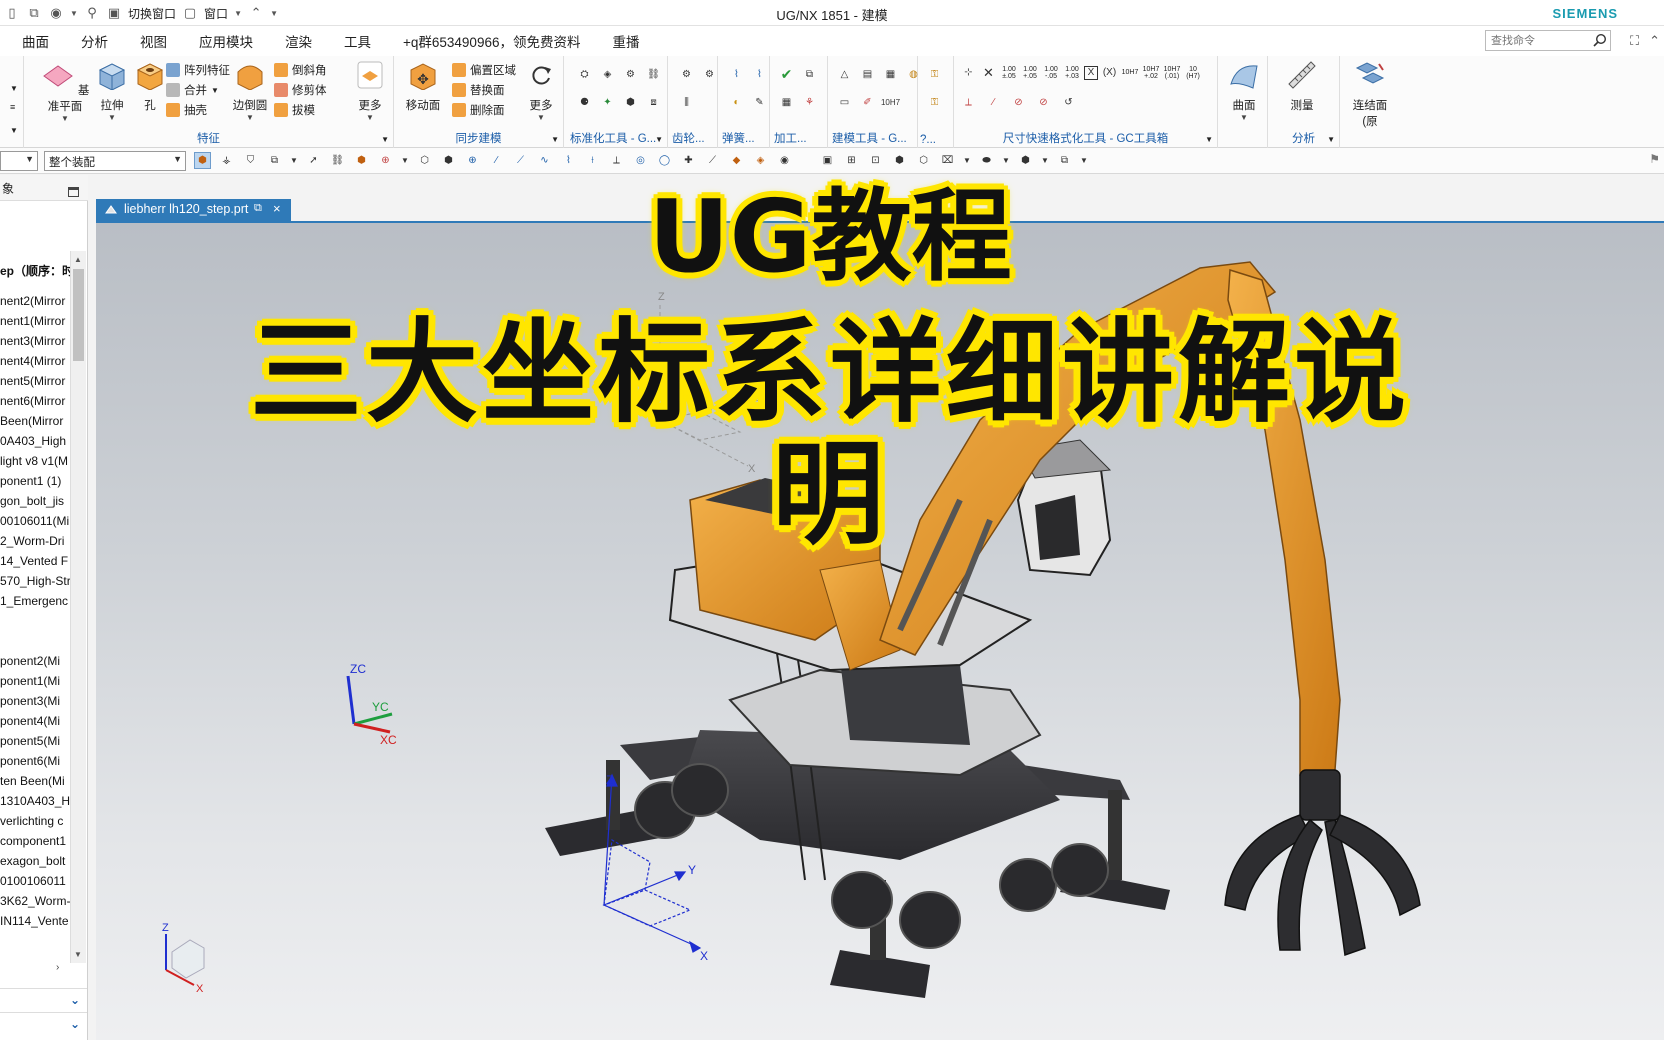  What do you see at coordinates (1193, 73) in the screenshot?
I see `fit-icon: 10 (H7)` at bounding box center [1193, 73].